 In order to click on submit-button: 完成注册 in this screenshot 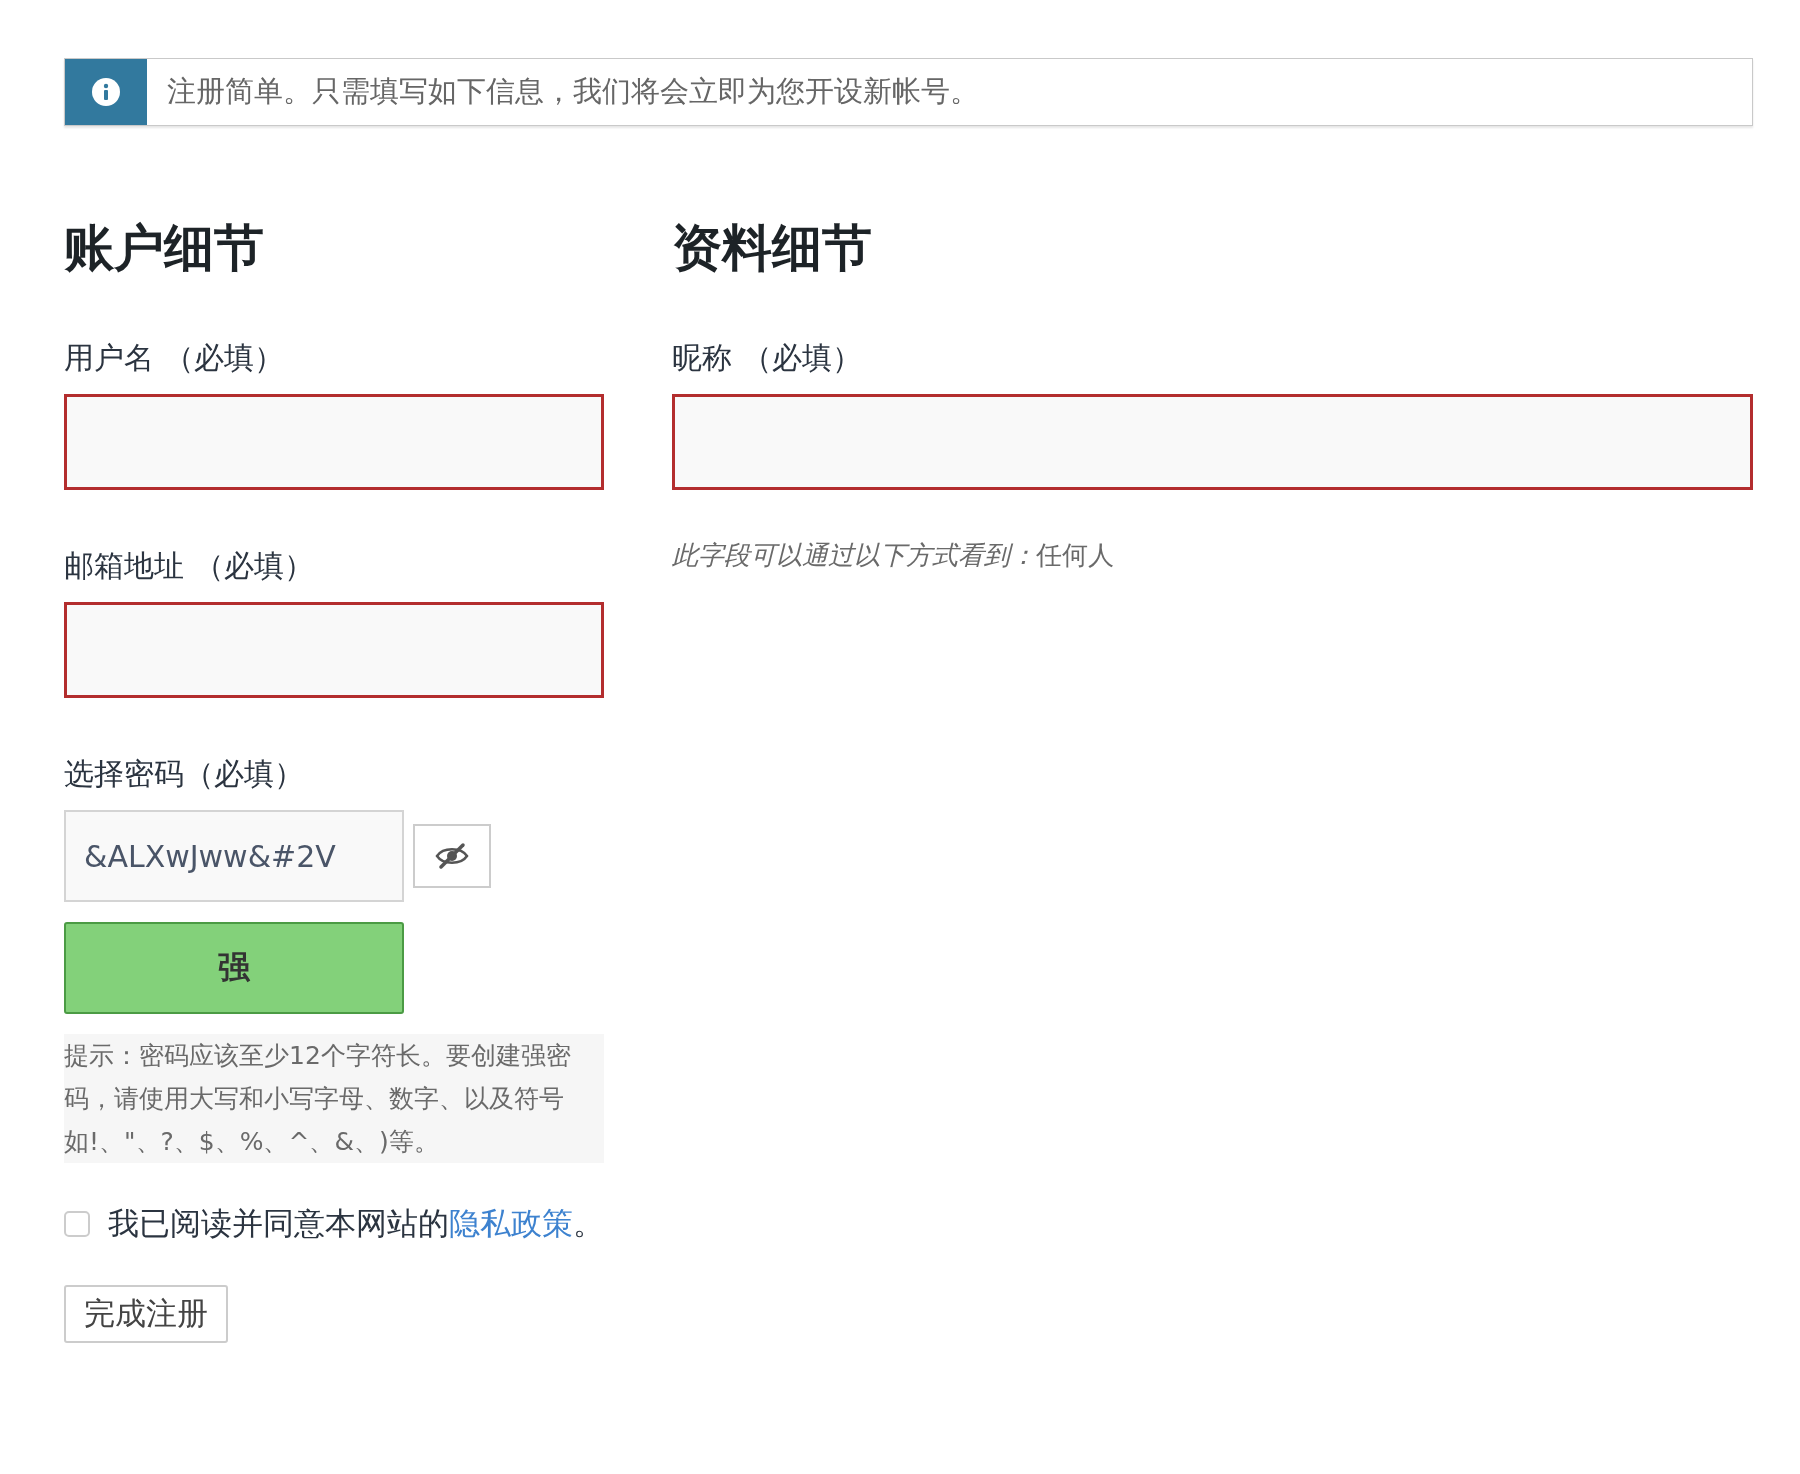, I will do `click(146, 1314)`.